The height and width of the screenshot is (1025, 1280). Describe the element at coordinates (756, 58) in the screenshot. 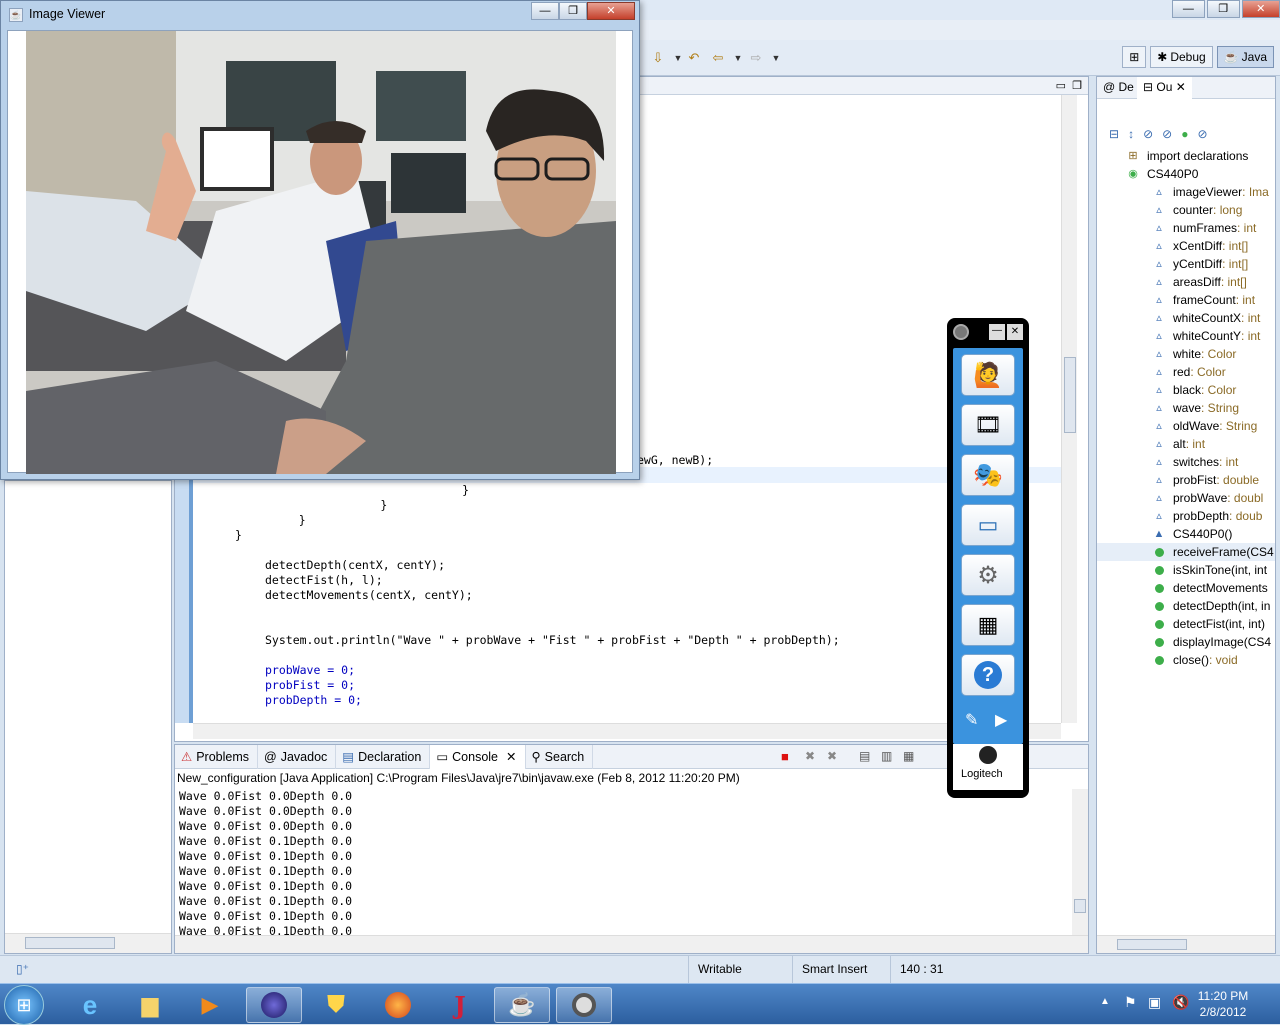

I see `forward-icon: ⇨` at that location.